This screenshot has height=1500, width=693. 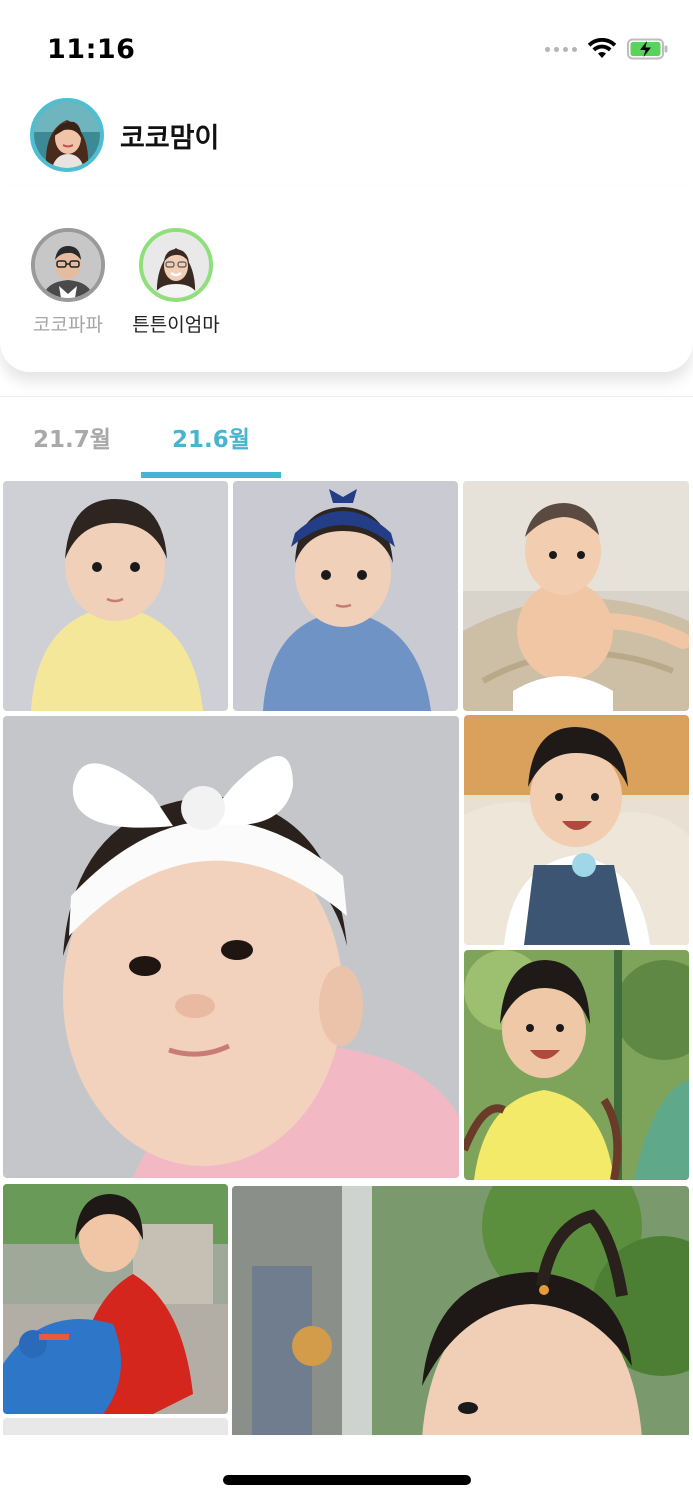 I want to click on home-indicator, so click(x=347, y=1480).